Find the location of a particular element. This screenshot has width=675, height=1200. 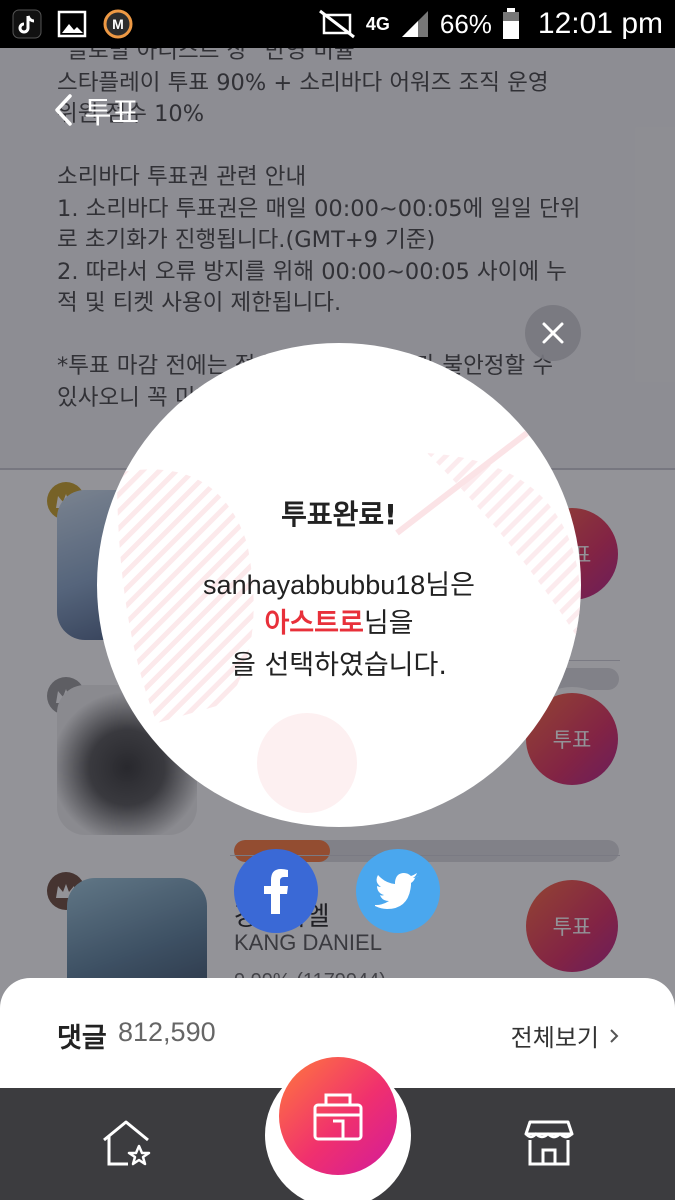

close-icon is located at coordinates (553, 333).